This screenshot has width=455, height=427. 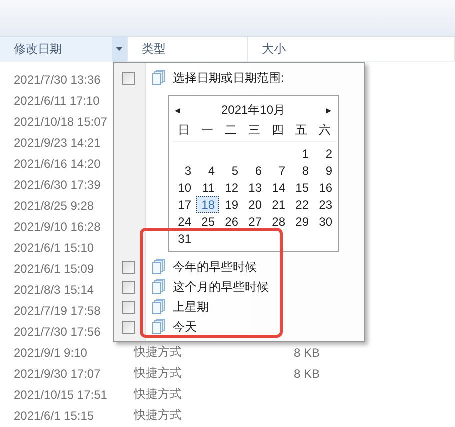 What do you see at coordinates (301, 221) in the screenshot?
I see `calendar-day: 29` at bounding box center [301, 221].